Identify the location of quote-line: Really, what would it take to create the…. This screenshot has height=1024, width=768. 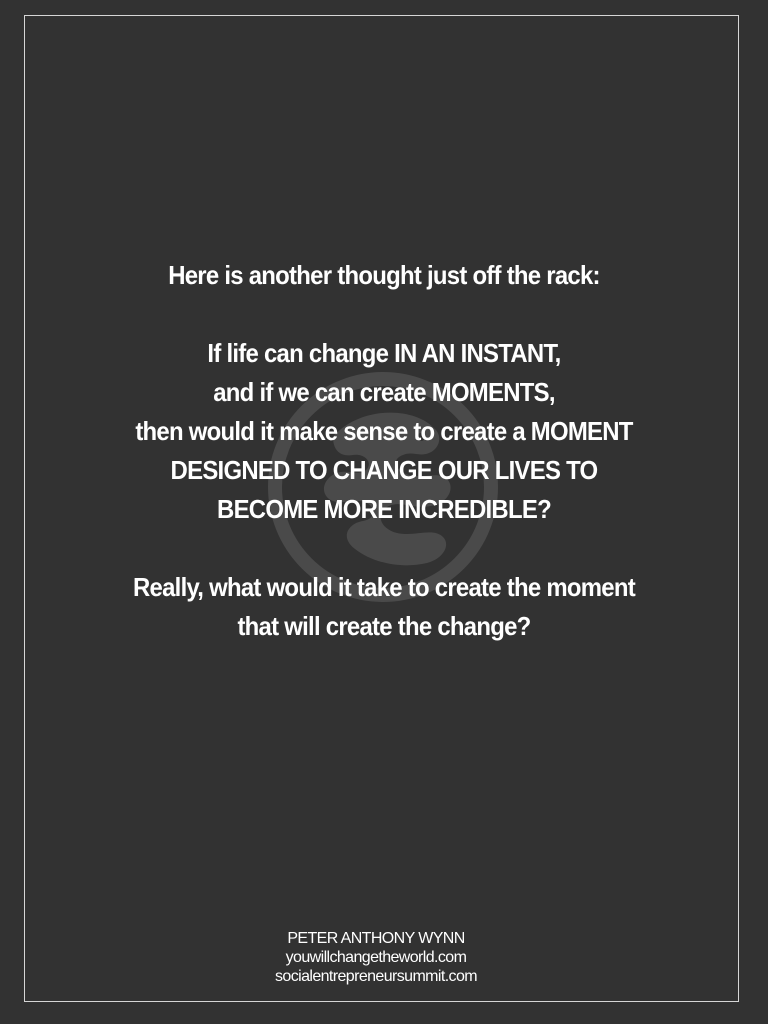
(384, 587).